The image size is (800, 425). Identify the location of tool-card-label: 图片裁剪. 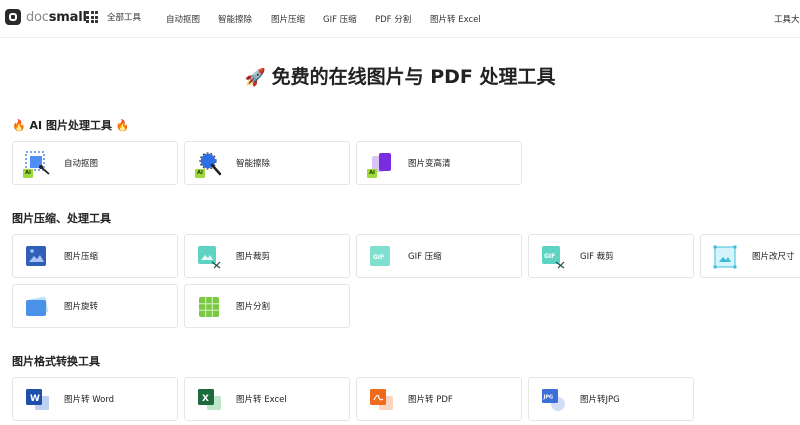
(253, 257).